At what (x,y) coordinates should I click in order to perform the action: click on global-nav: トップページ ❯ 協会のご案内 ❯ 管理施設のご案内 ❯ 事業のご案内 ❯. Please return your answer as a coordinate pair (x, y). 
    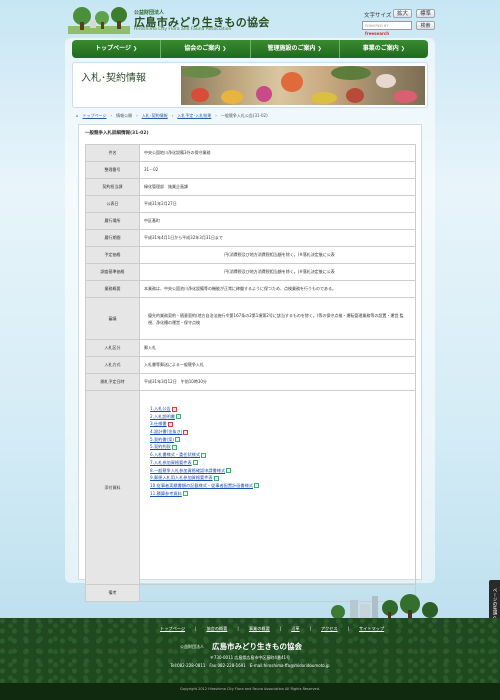
    Looking at the image, I should click on (250, 49).